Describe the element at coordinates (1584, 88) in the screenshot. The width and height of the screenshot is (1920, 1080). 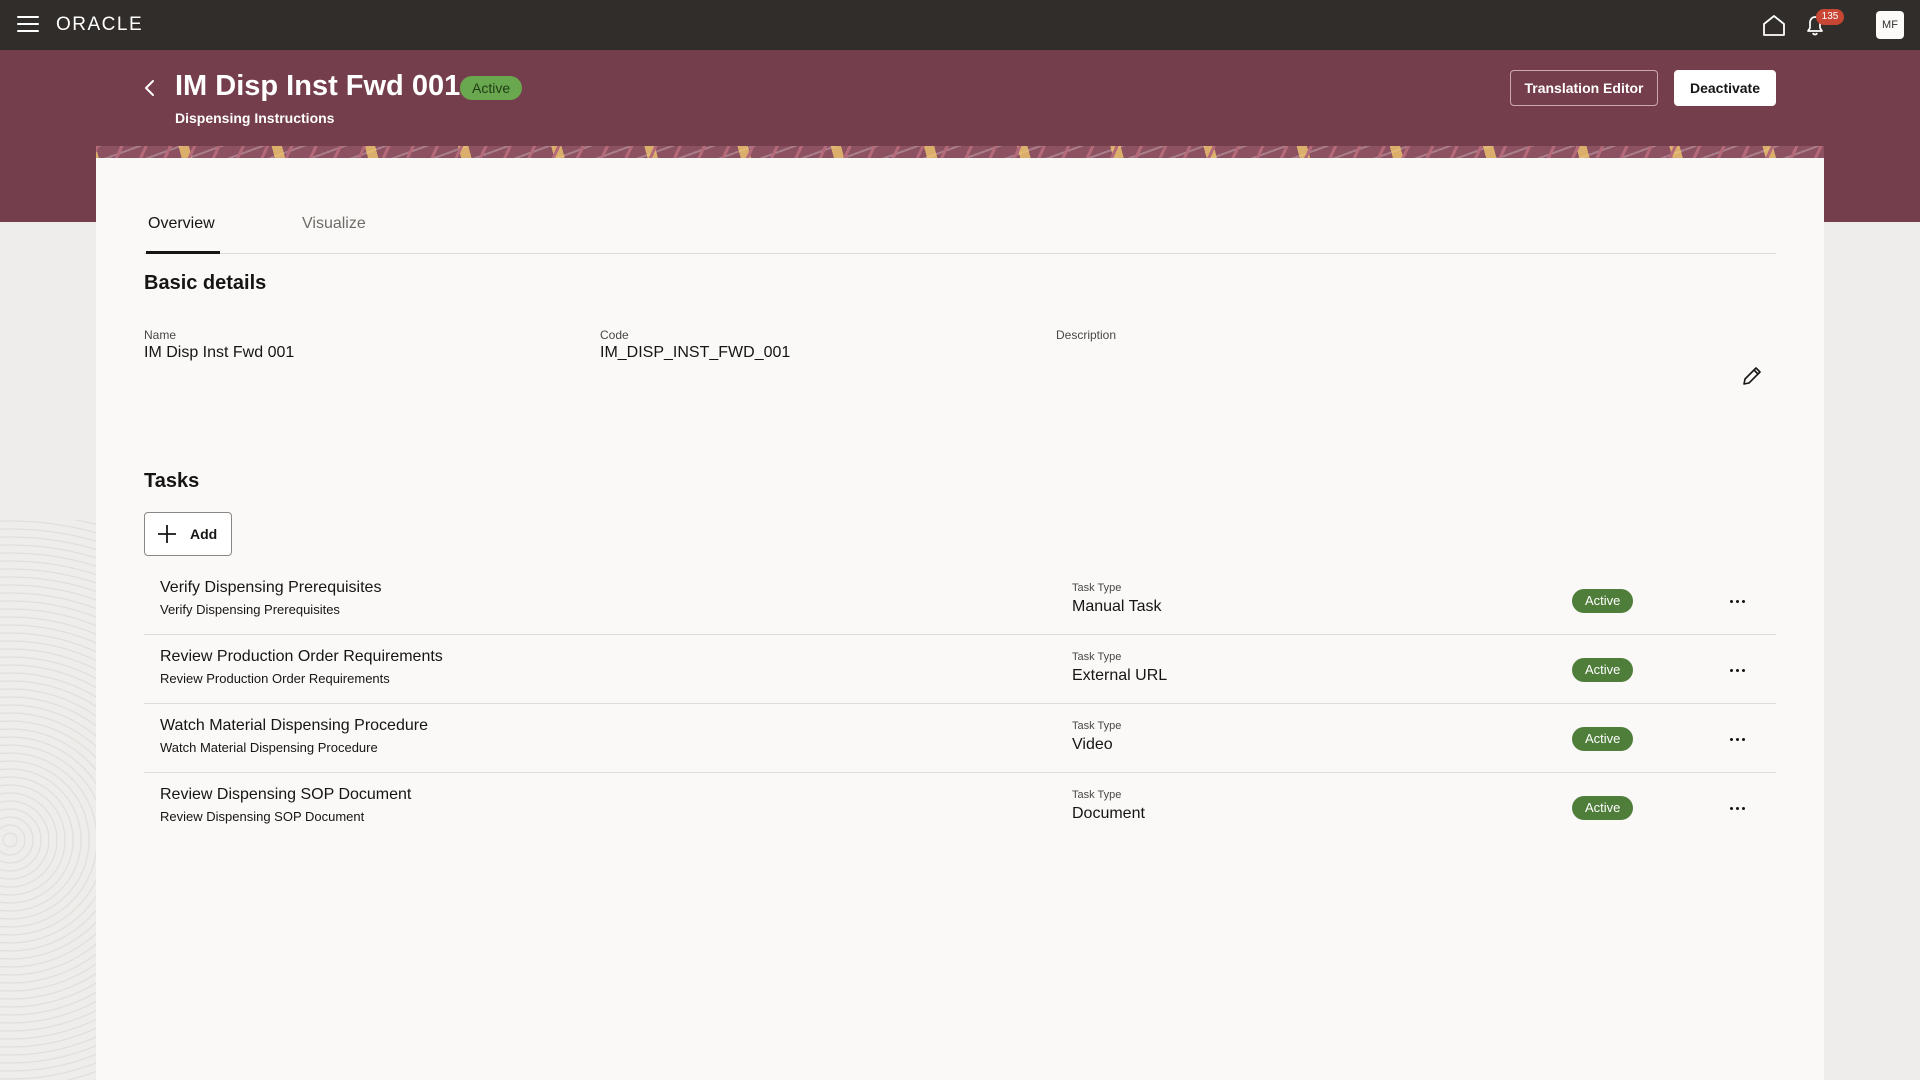
I see `translation-editor-button: Translation Editor` at that location.